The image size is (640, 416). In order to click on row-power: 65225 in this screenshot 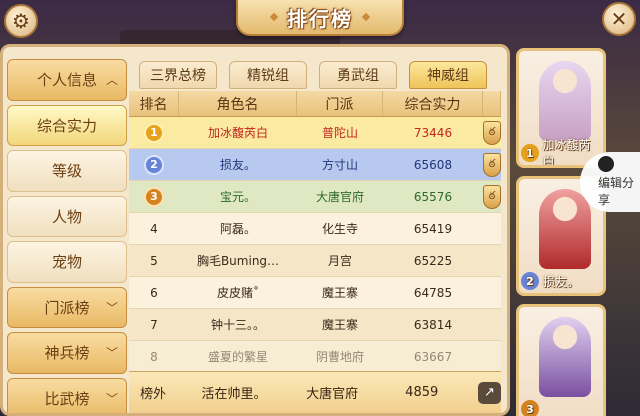, I will do `click(433, 260)`.